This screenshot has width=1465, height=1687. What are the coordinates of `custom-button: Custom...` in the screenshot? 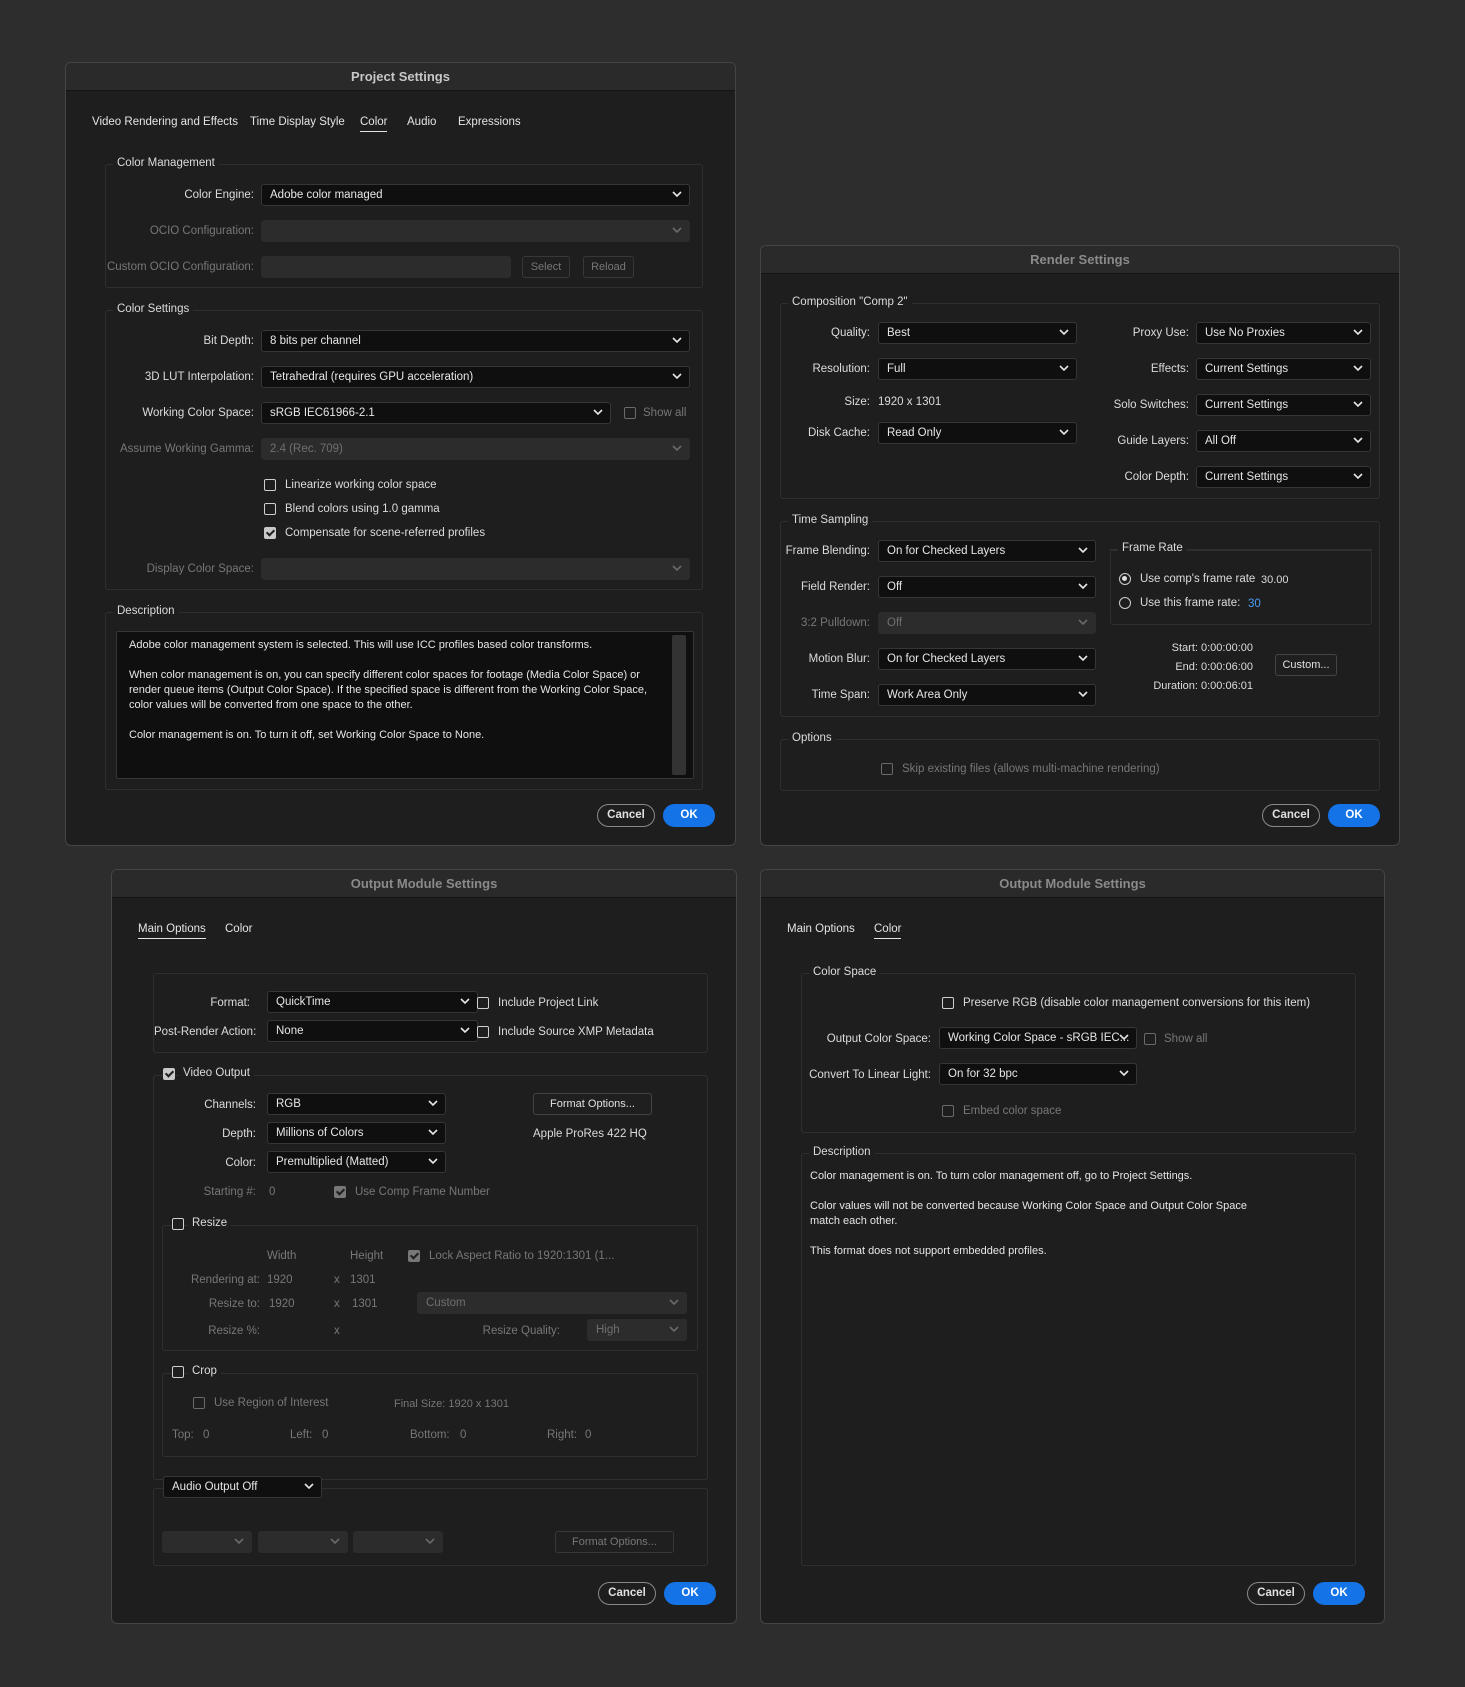 It's located at (1306, 665).